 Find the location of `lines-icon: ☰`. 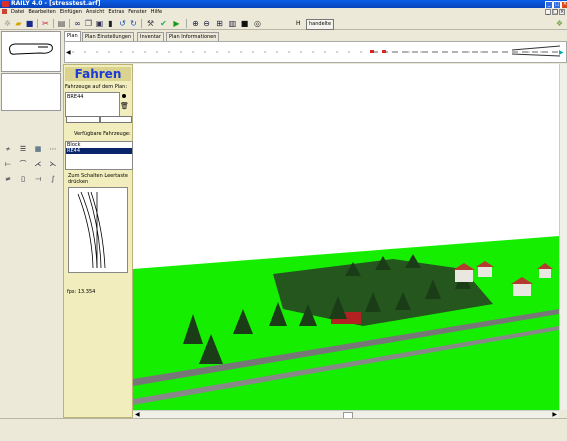

lines-icon: ☰ is located at coordinates (23, 149).